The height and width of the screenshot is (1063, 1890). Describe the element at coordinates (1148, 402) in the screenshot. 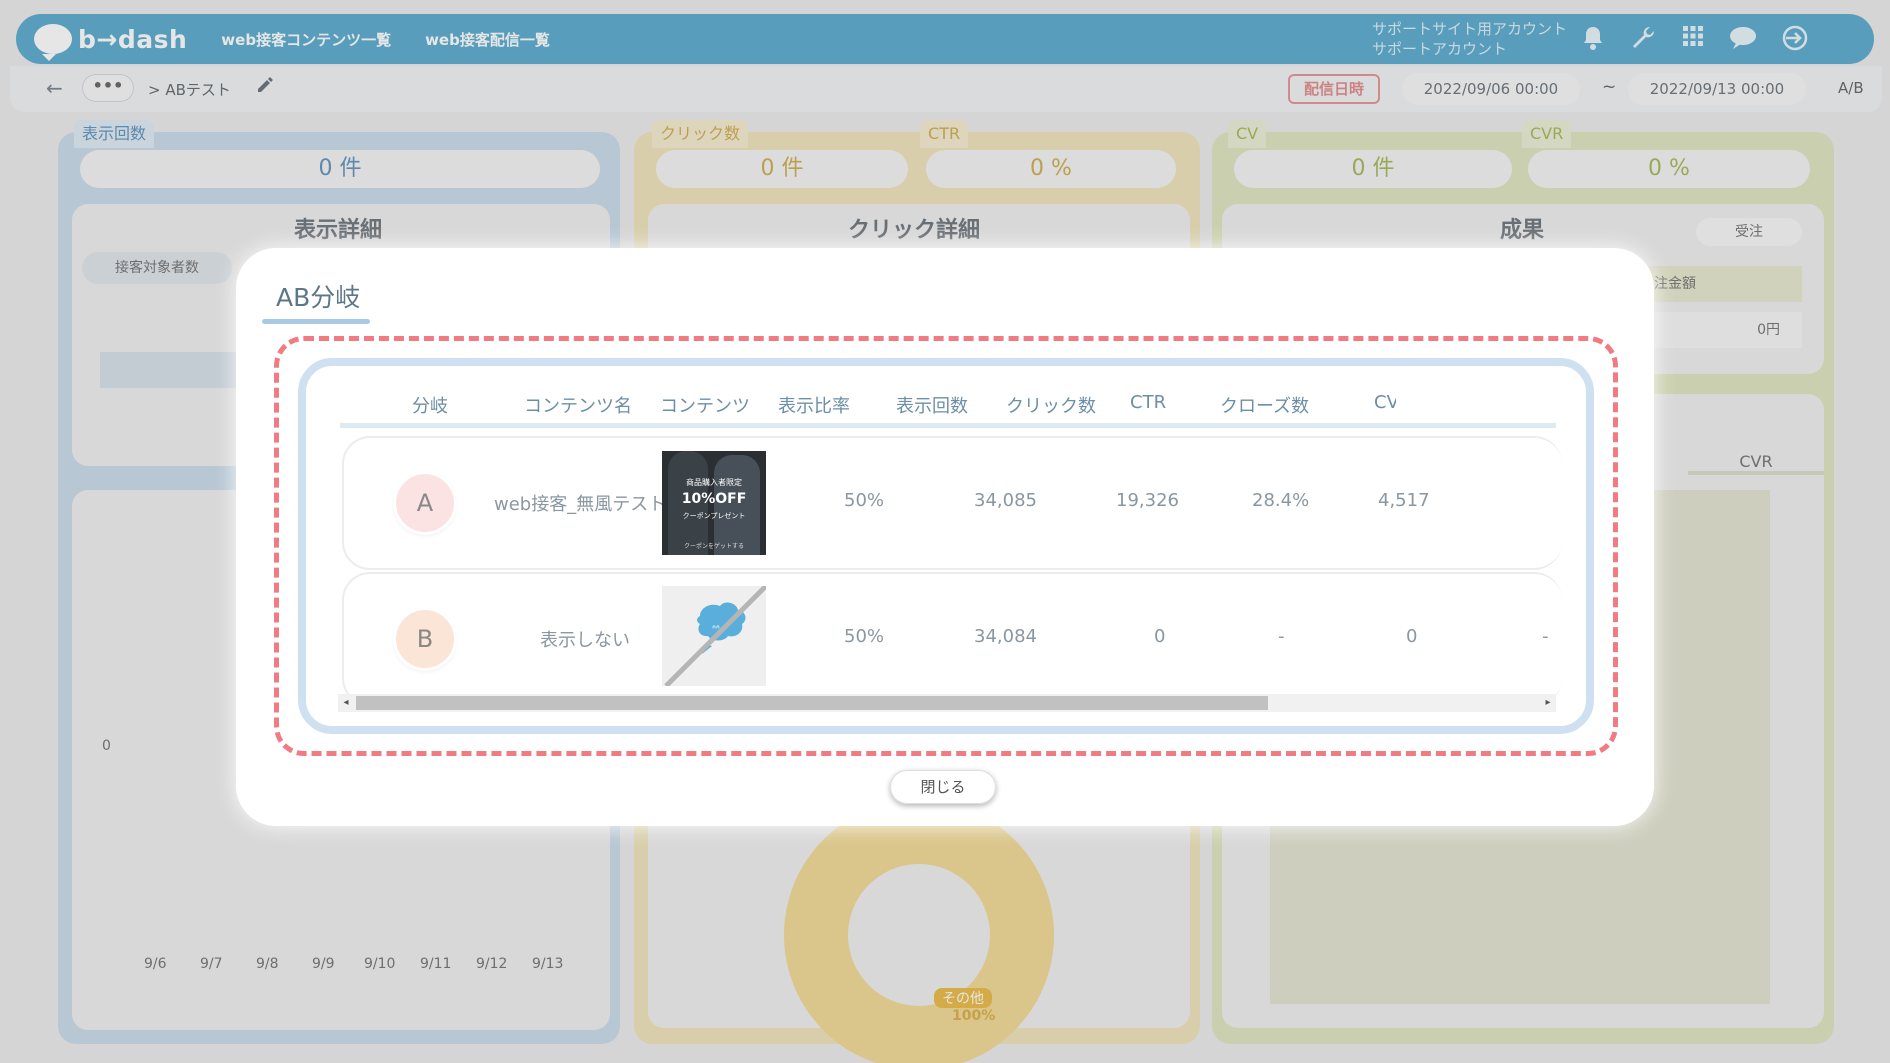

I see `col-ctr: CTR` at that location.